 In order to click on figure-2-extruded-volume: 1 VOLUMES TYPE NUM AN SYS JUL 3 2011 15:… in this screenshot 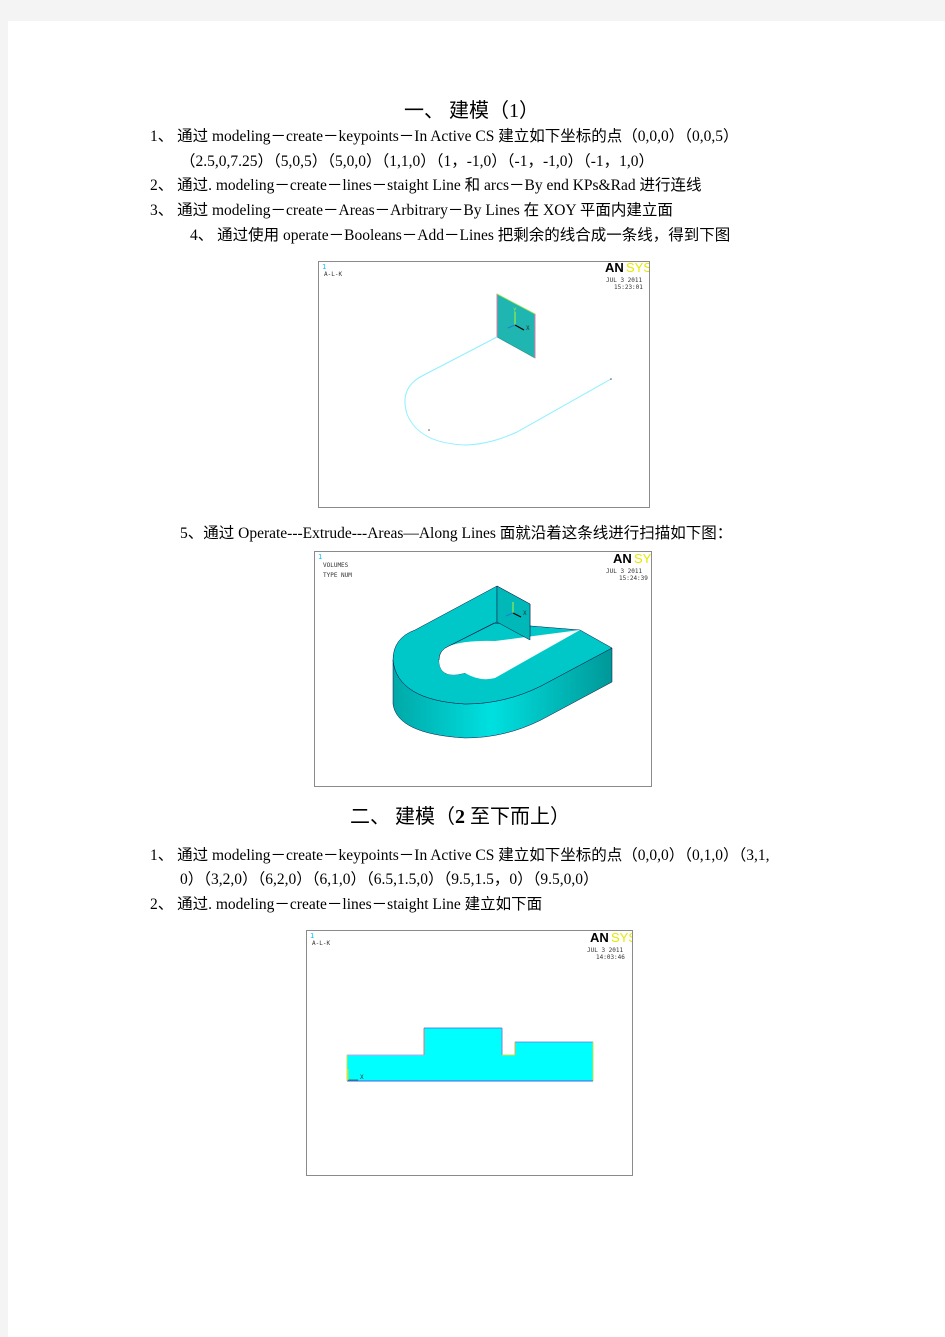, I will do `click(483, 669)`.